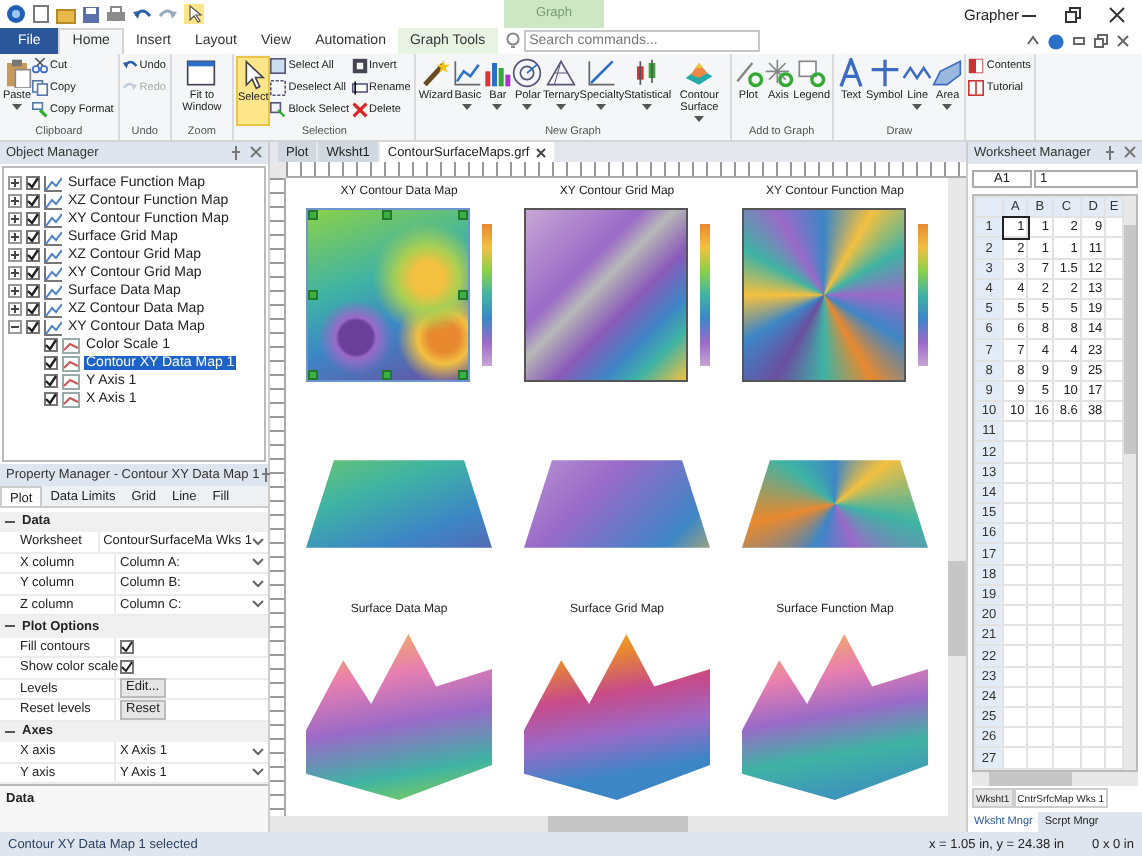 This screenshot has width=1142, height=856. Describe the element at coordinates (40, 110) in the screenshot. I see `brush-icon` at that location.